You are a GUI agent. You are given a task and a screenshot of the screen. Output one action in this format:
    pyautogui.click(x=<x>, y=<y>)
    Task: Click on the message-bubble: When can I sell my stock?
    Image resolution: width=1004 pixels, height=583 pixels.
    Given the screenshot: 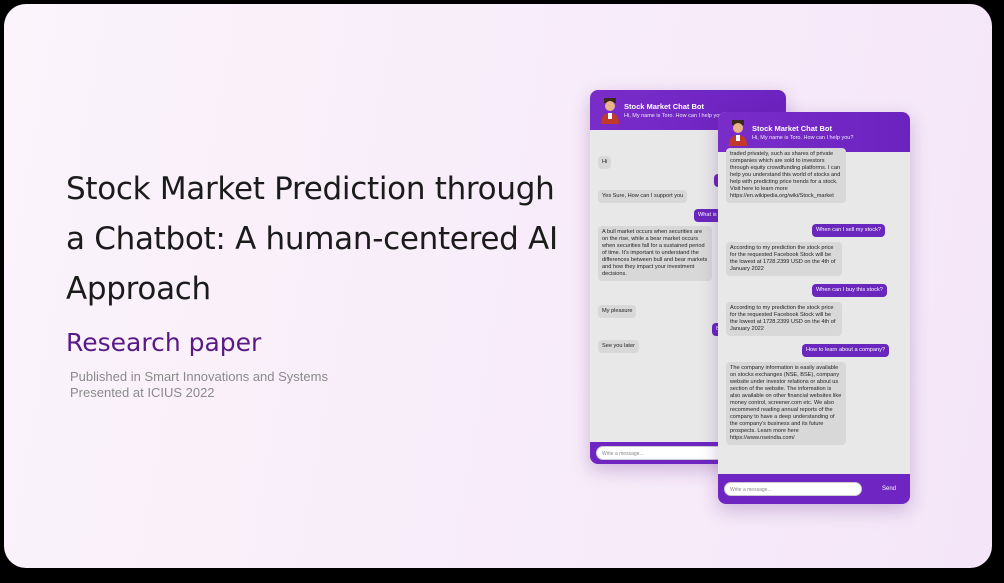 What is the action you would take?
    pyautogui.click(x=848, y=230)
    